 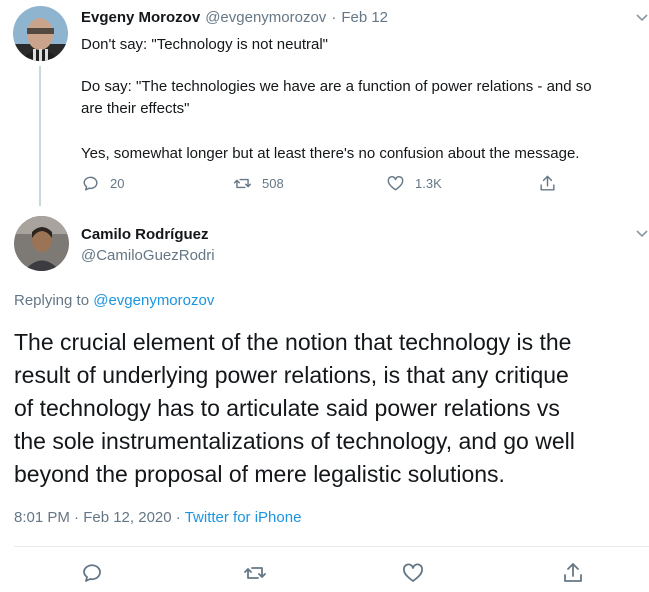 What do you see at coordinates (364, 17) in the screenshot?
I see `tweet-date: Feb 12` at bounding box center [364, 17].